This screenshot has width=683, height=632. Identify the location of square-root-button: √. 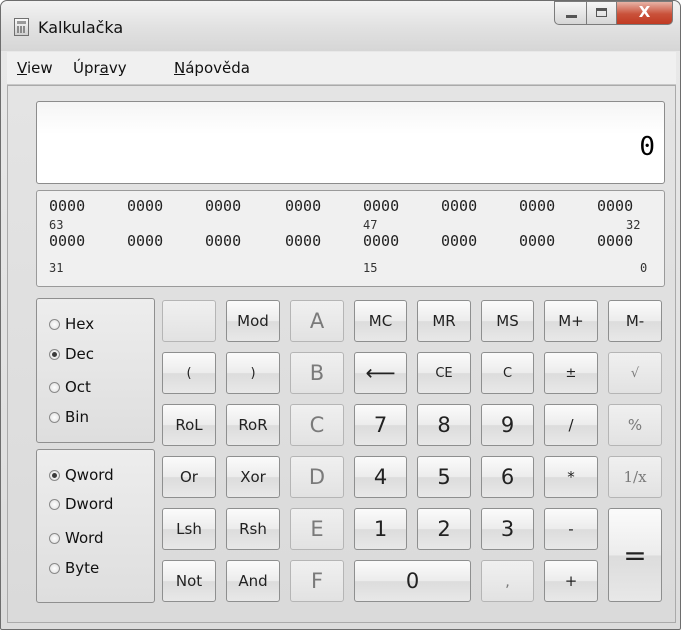
(635, 373).